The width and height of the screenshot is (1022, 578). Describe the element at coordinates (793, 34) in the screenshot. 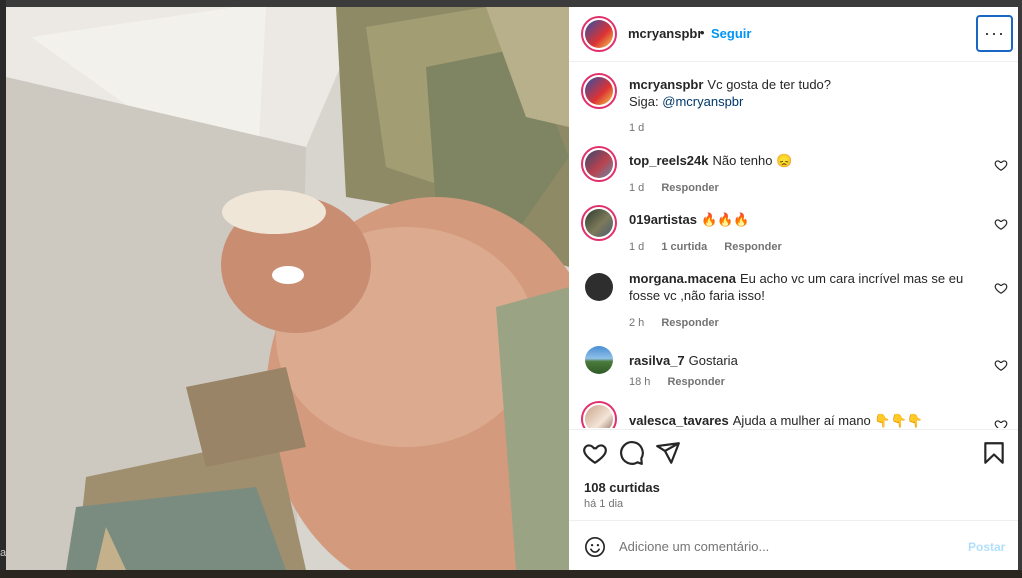

I see `post-header: mcryanspbr • Seguir ···` at that location.